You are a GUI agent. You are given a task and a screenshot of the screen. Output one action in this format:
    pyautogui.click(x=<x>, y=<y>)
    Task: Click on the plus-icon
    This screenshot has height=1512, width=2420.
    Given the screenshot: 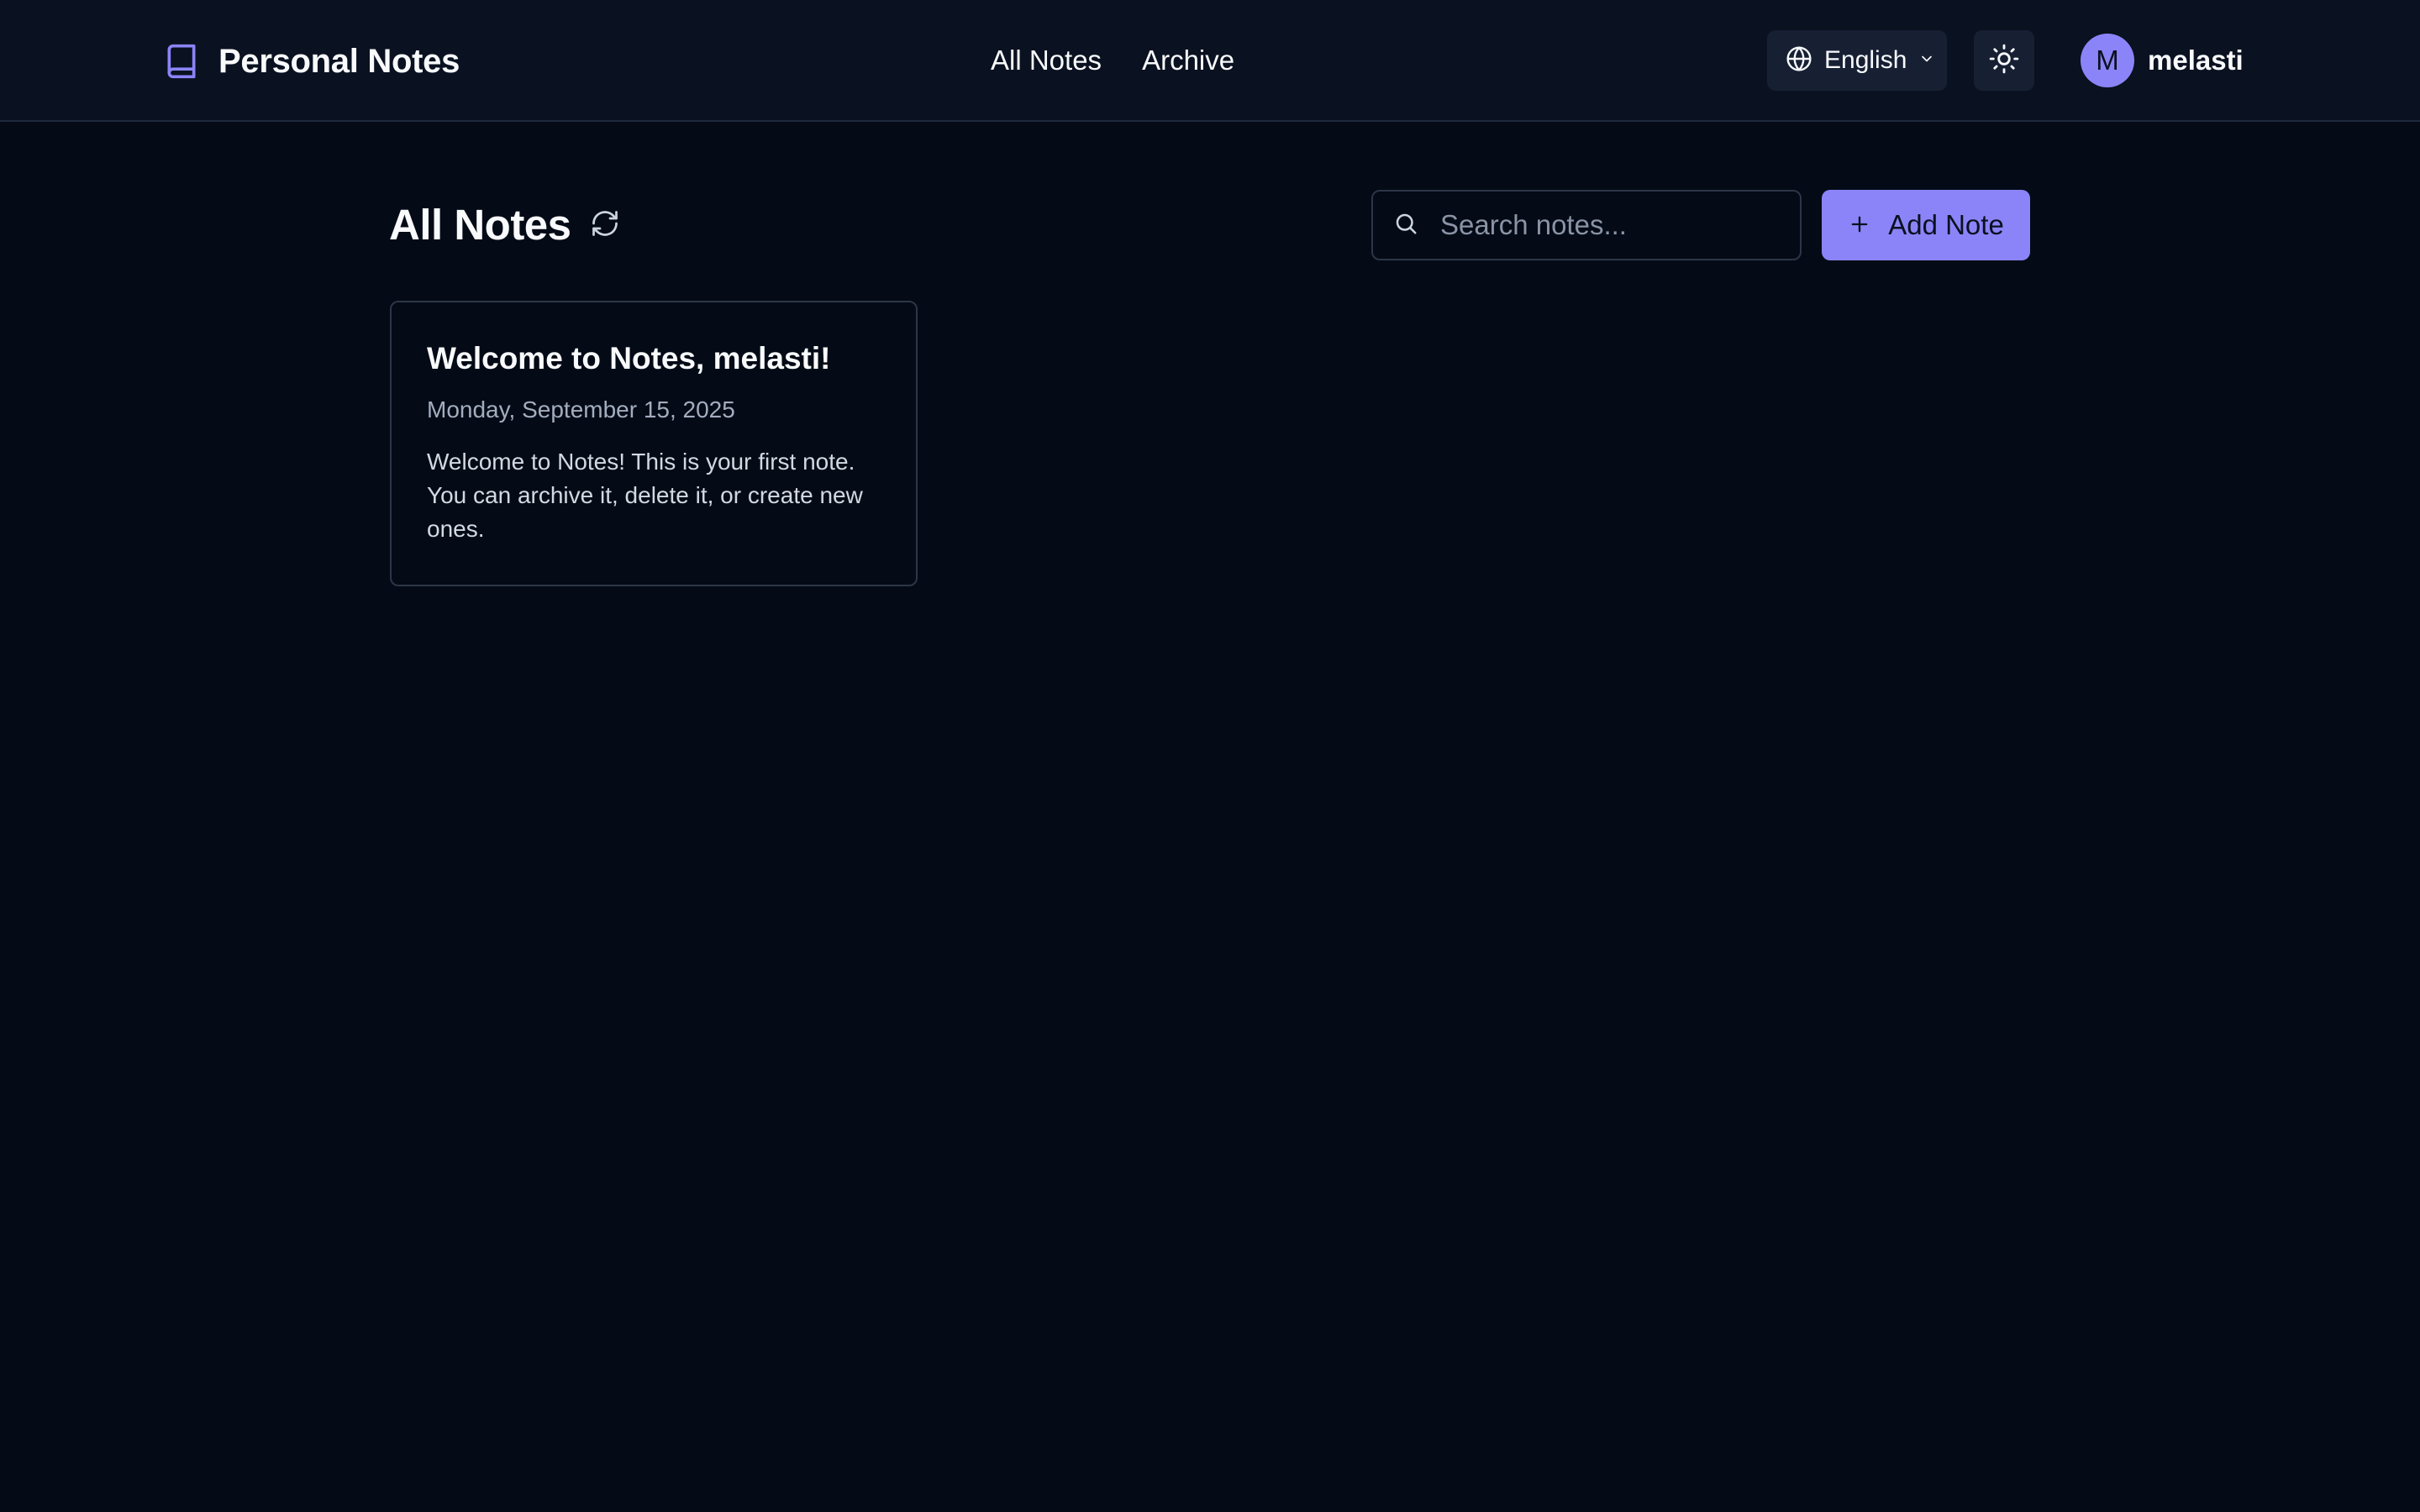 What is the action you would take?
    pyautogui.click(x=1860, y=226)
    